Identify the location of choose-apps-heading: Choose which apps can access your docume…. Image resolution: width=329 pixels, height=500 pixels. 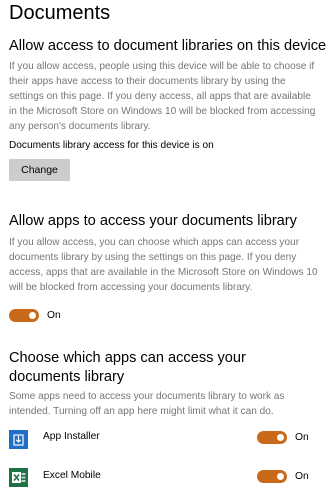
(127, 367).